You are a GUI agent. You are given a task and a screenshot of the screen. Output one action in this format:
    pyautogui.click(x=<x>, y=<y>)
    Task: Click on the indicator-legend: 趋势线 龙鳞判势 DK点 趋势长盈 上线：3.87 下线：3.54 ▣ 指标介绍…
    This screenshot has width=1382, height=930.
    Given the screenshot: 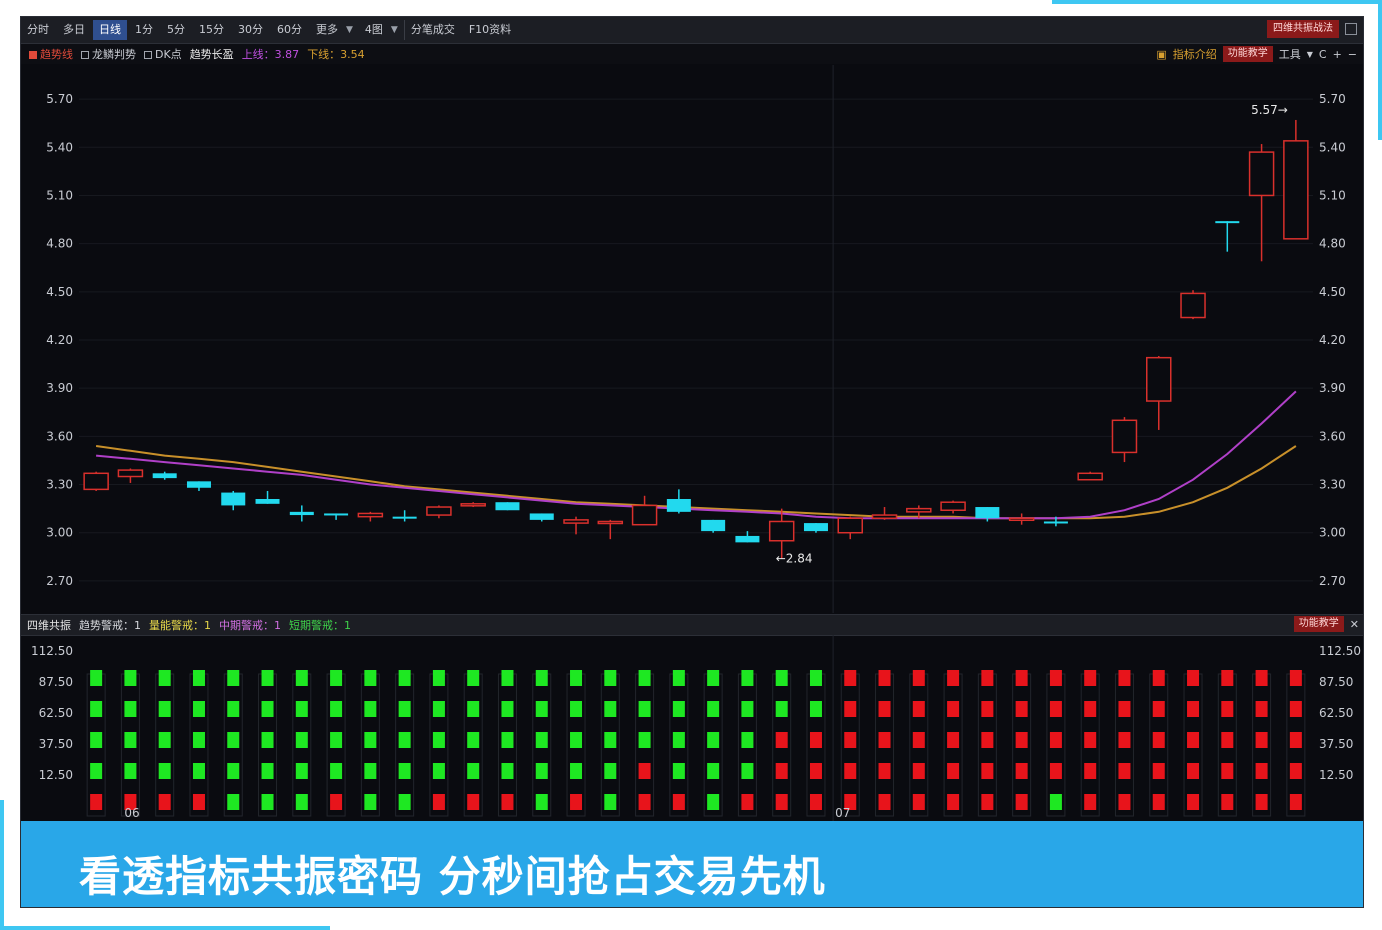 What is the action you would take?
    pyautogui.click(x=692, y=54)
    